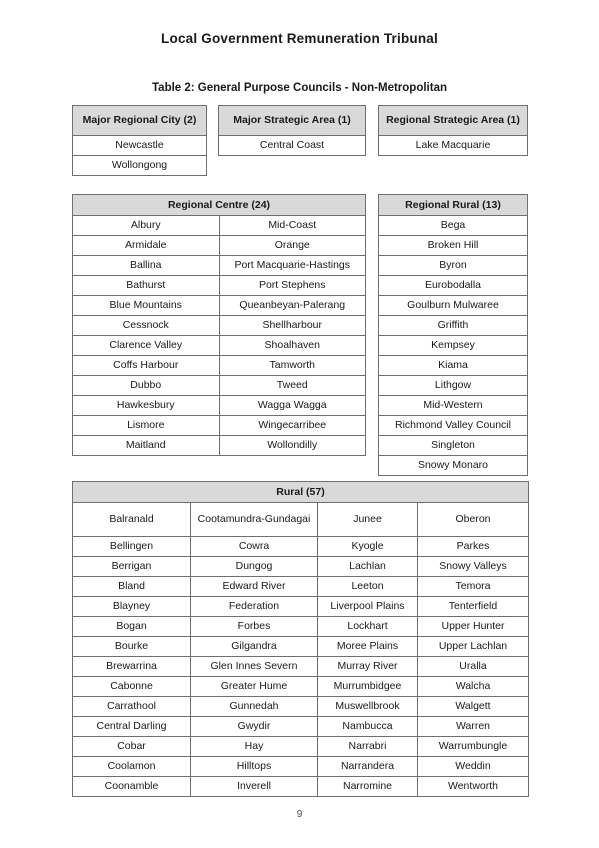 The width and height of the screenshot is (599, 848). I want to click on table-header-row: Major Strategic Area (1), so click(292, 120).